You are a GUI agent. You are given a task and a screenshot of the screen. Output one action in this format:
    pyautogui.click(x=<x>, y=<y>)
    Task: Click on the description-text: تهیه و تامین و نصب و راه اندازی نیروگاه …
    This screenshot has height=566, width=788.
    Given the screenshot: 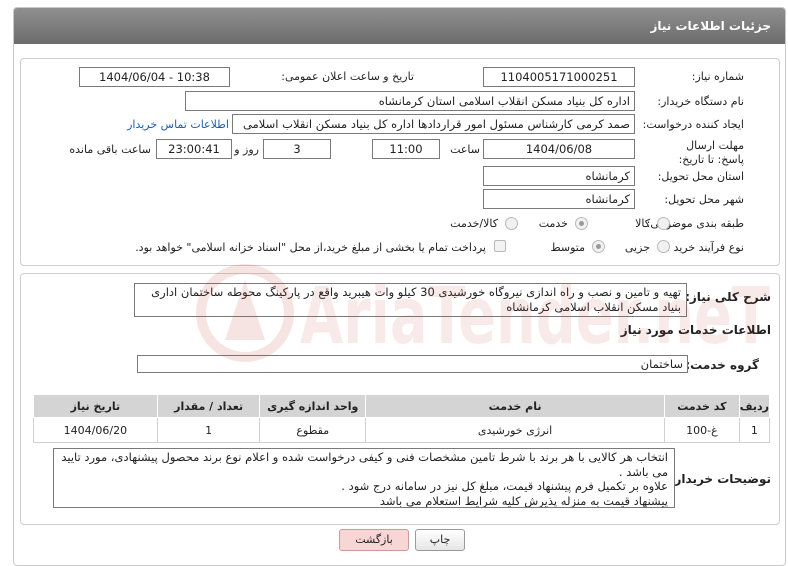 What is the action you would take?
    pyautogui.click(x=416, y=299)
    